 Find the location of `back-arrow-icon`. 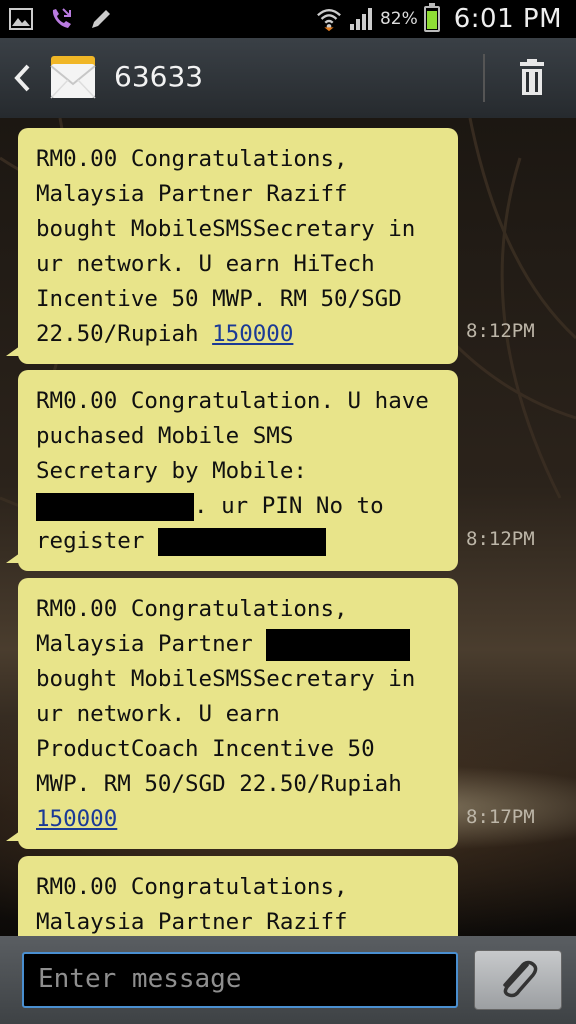

back-arrow-icon is located at coordinates (22, 78).